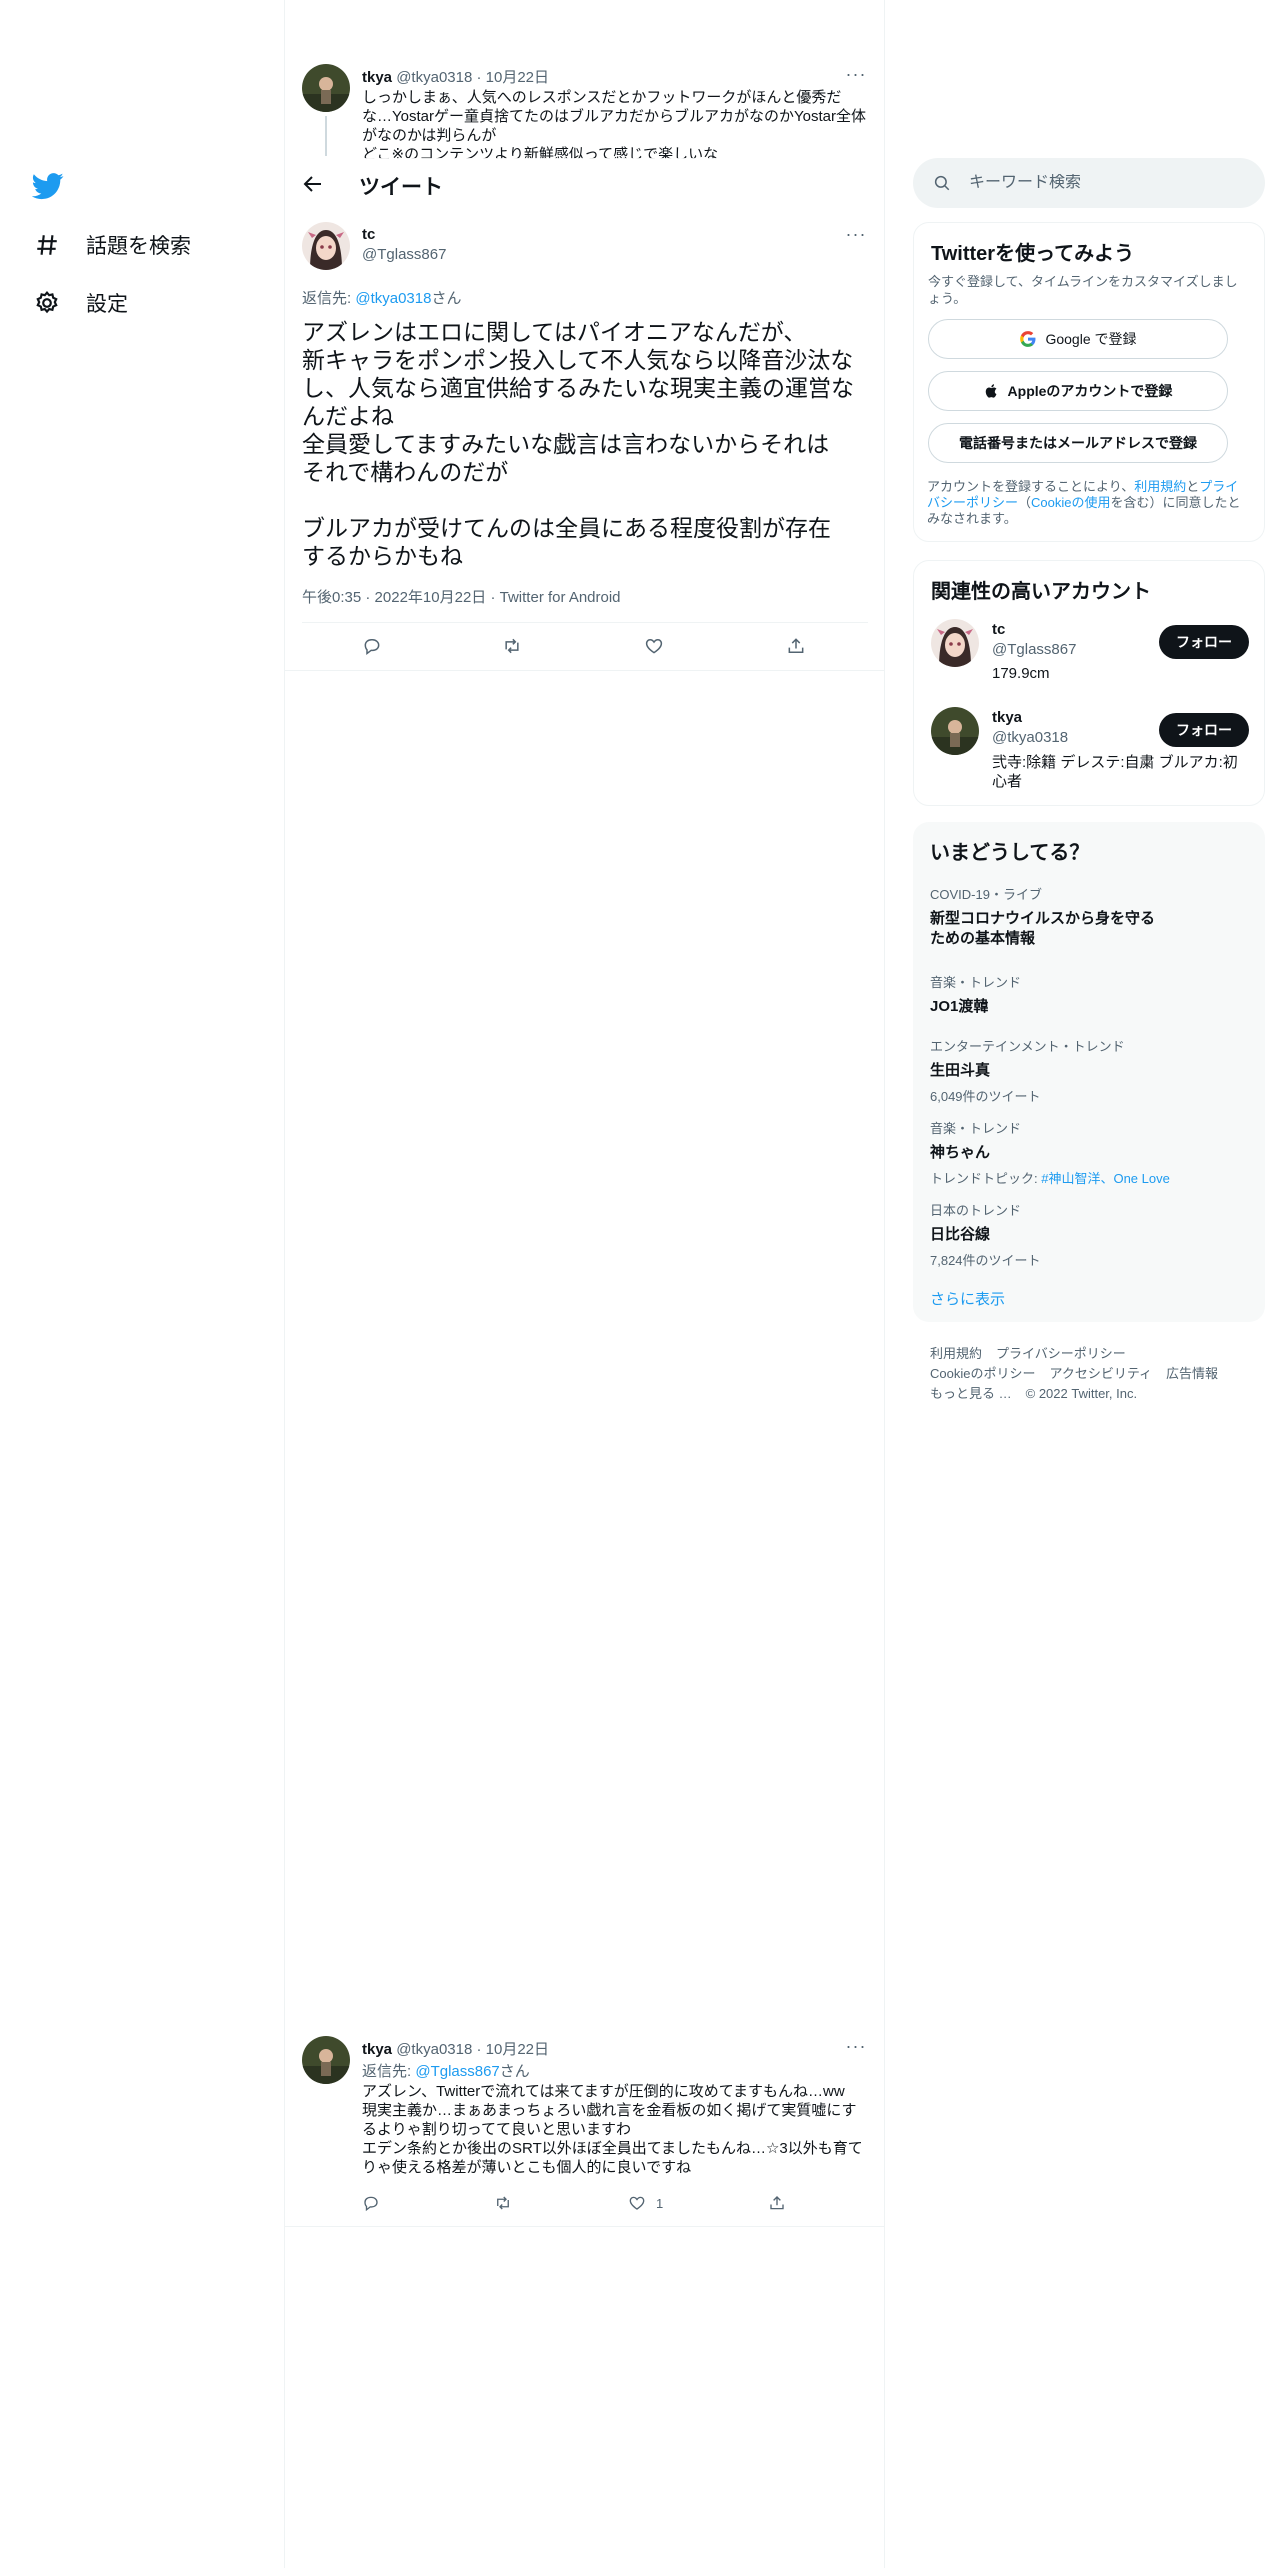 Image resolution: width=1284 pixels, height=2568 pixels. What do you see at coordinates (138, 246) in the screenshot?
I see `nav-explore-label: 話題を検索` at bounding box center [138, 246].